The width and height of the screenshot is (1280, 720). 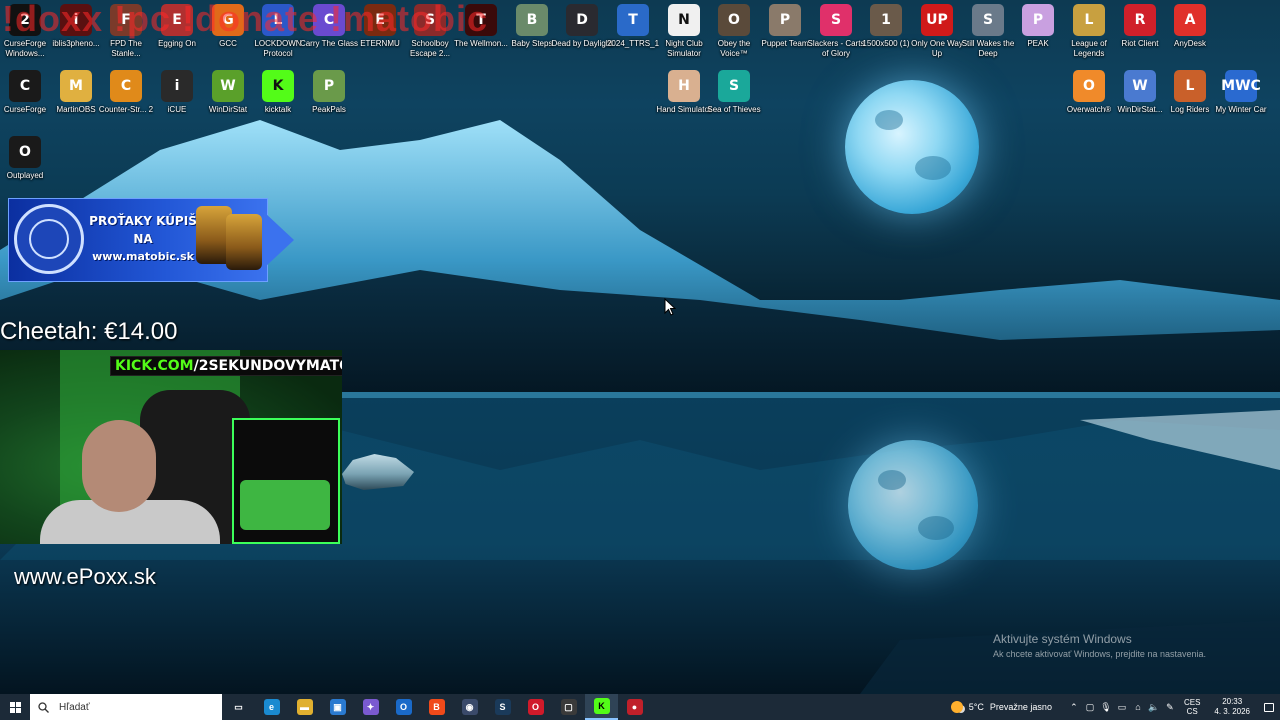 What do you see at coordinates (25, 86) in the screenshot?
I see `curseforge-icon: C` at bounding box center [25, 86].